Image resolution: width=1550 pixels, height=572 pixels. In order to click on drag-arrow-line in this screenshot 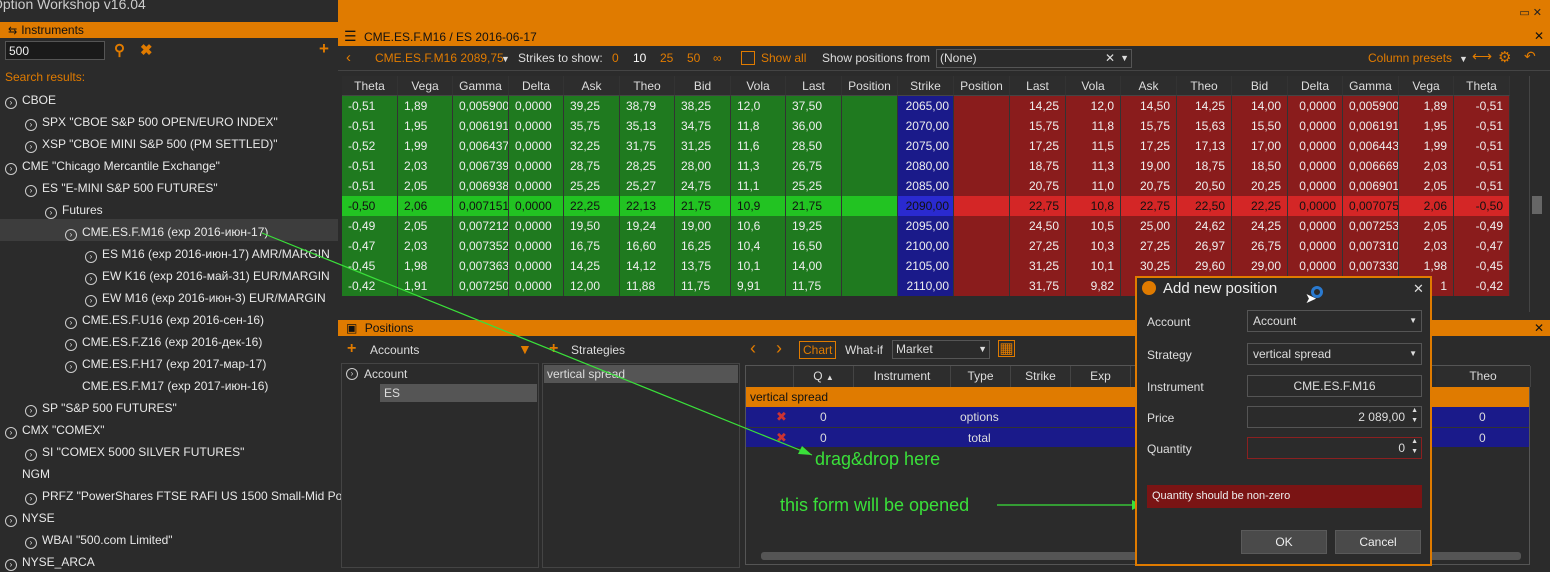, I will do `click(537, 344)`.